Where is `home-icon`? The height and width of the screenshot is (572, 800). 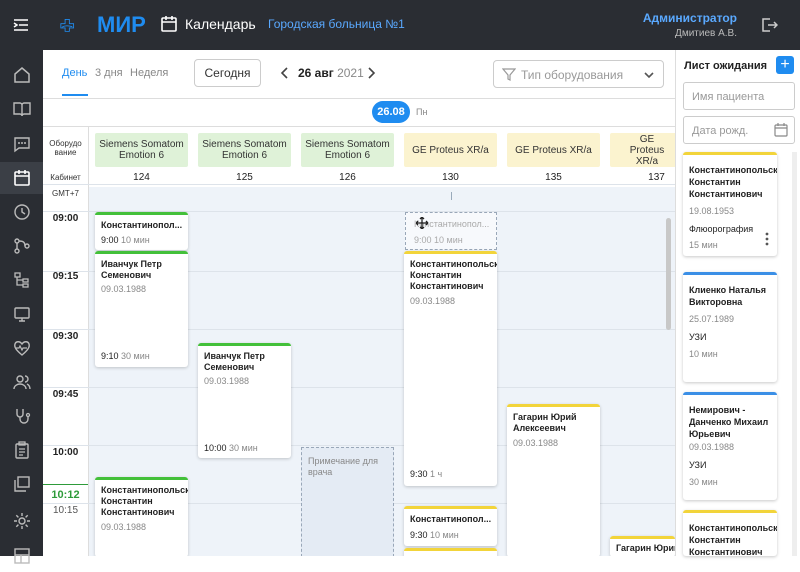
home-icon is located at coordinates (21, 75).